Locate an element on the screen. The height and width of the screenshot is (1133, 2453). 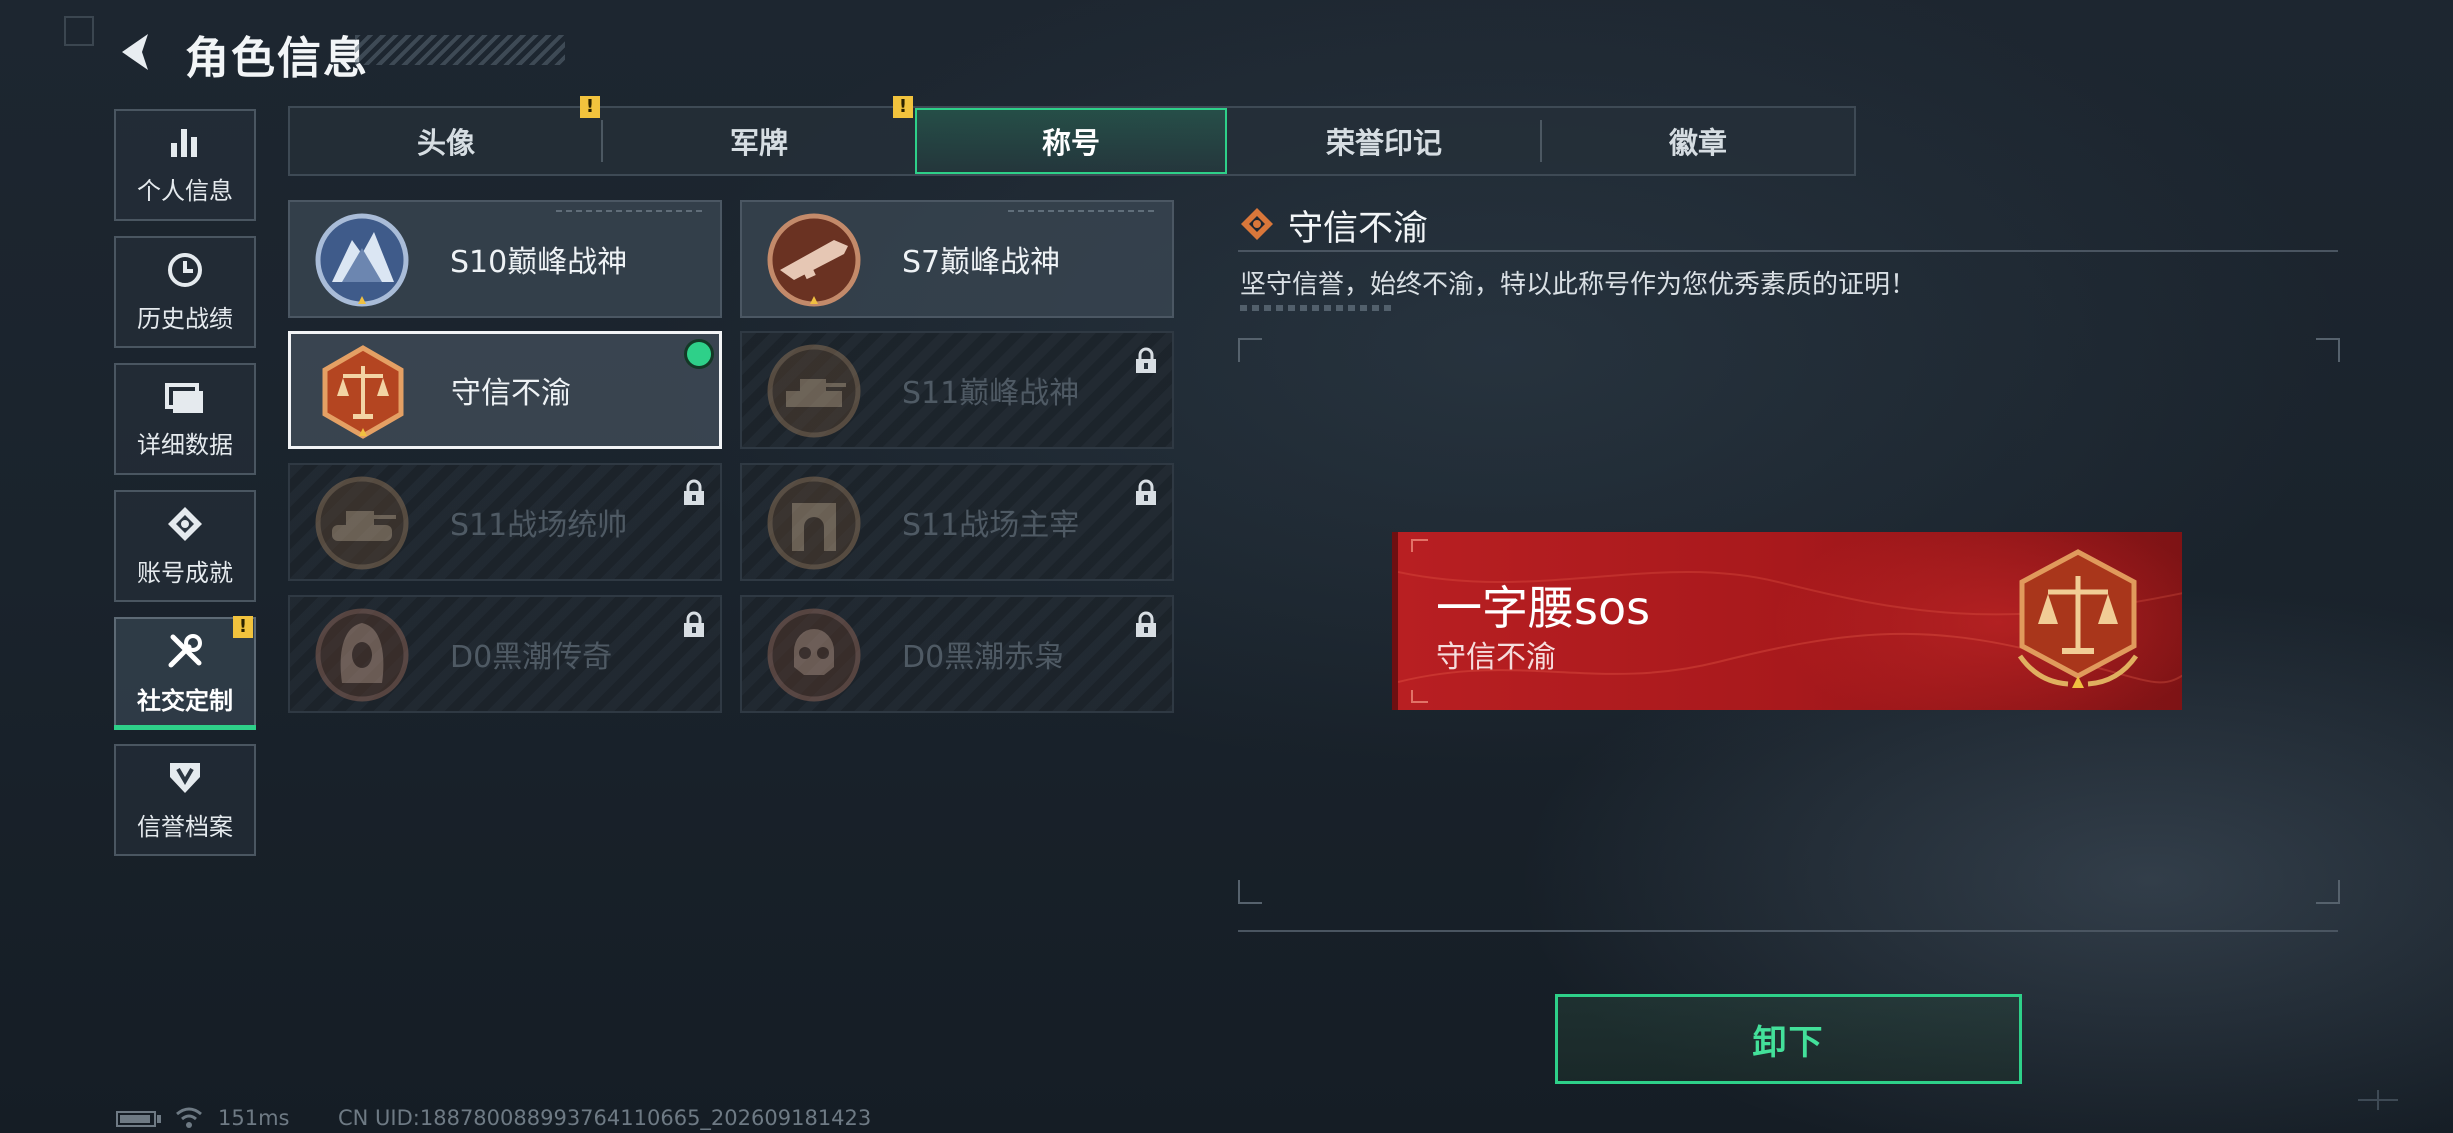
nav-history: 历史战绩 is located at coordinates (185, 292).